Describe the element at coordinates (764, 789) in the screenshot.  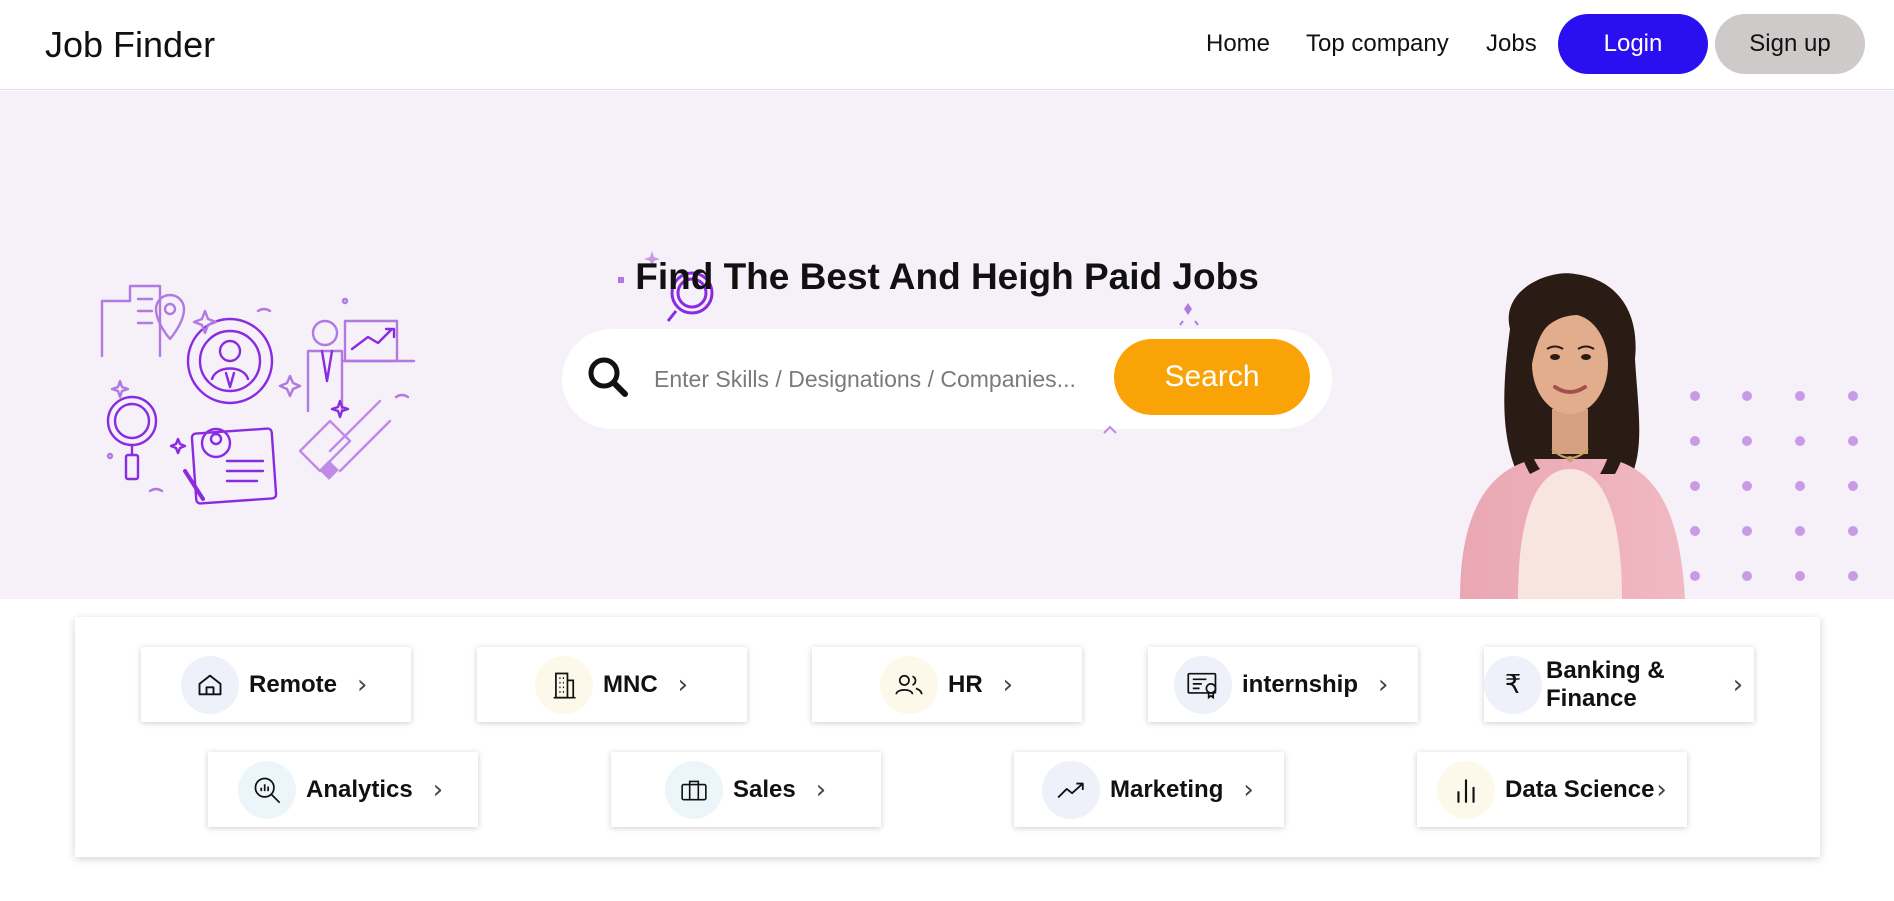
I see `category-label: Sales` at that location.